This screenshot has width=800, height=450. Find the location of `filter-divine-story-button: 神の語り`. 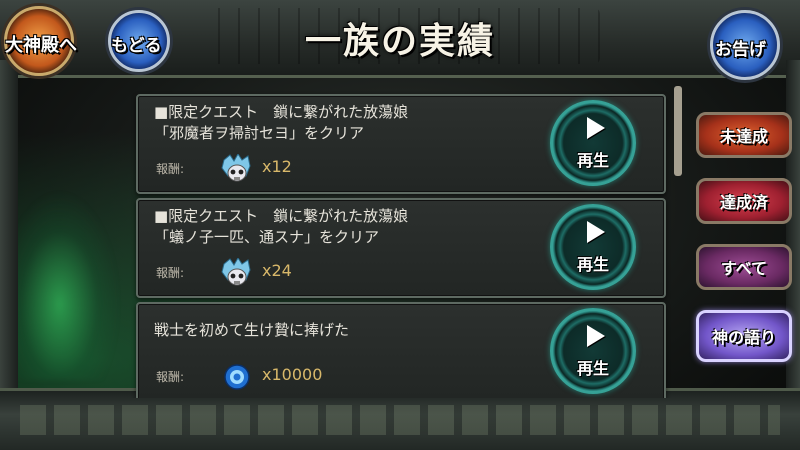

filter-divine-story-button: 神の語り is located at coordinates (744, 336).